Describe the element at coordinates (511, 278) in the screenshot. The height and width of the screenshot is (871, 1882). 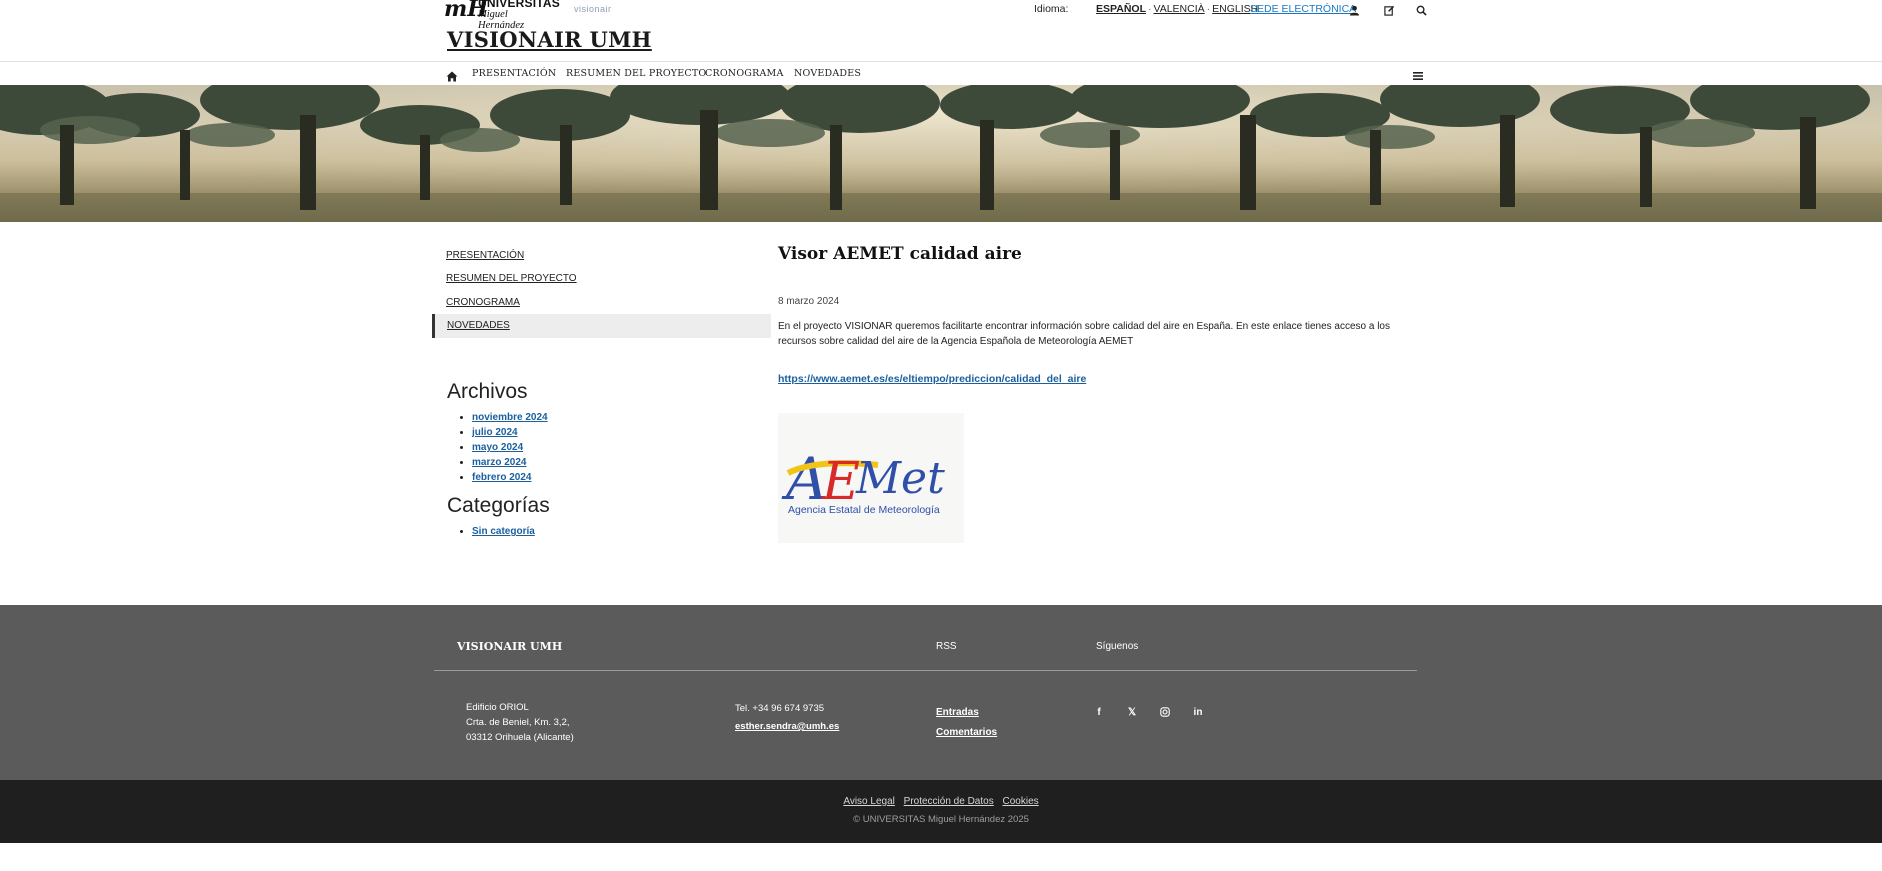
I see `sidebar-item-label: RESUMEN DEL PROYECTO` at that location.